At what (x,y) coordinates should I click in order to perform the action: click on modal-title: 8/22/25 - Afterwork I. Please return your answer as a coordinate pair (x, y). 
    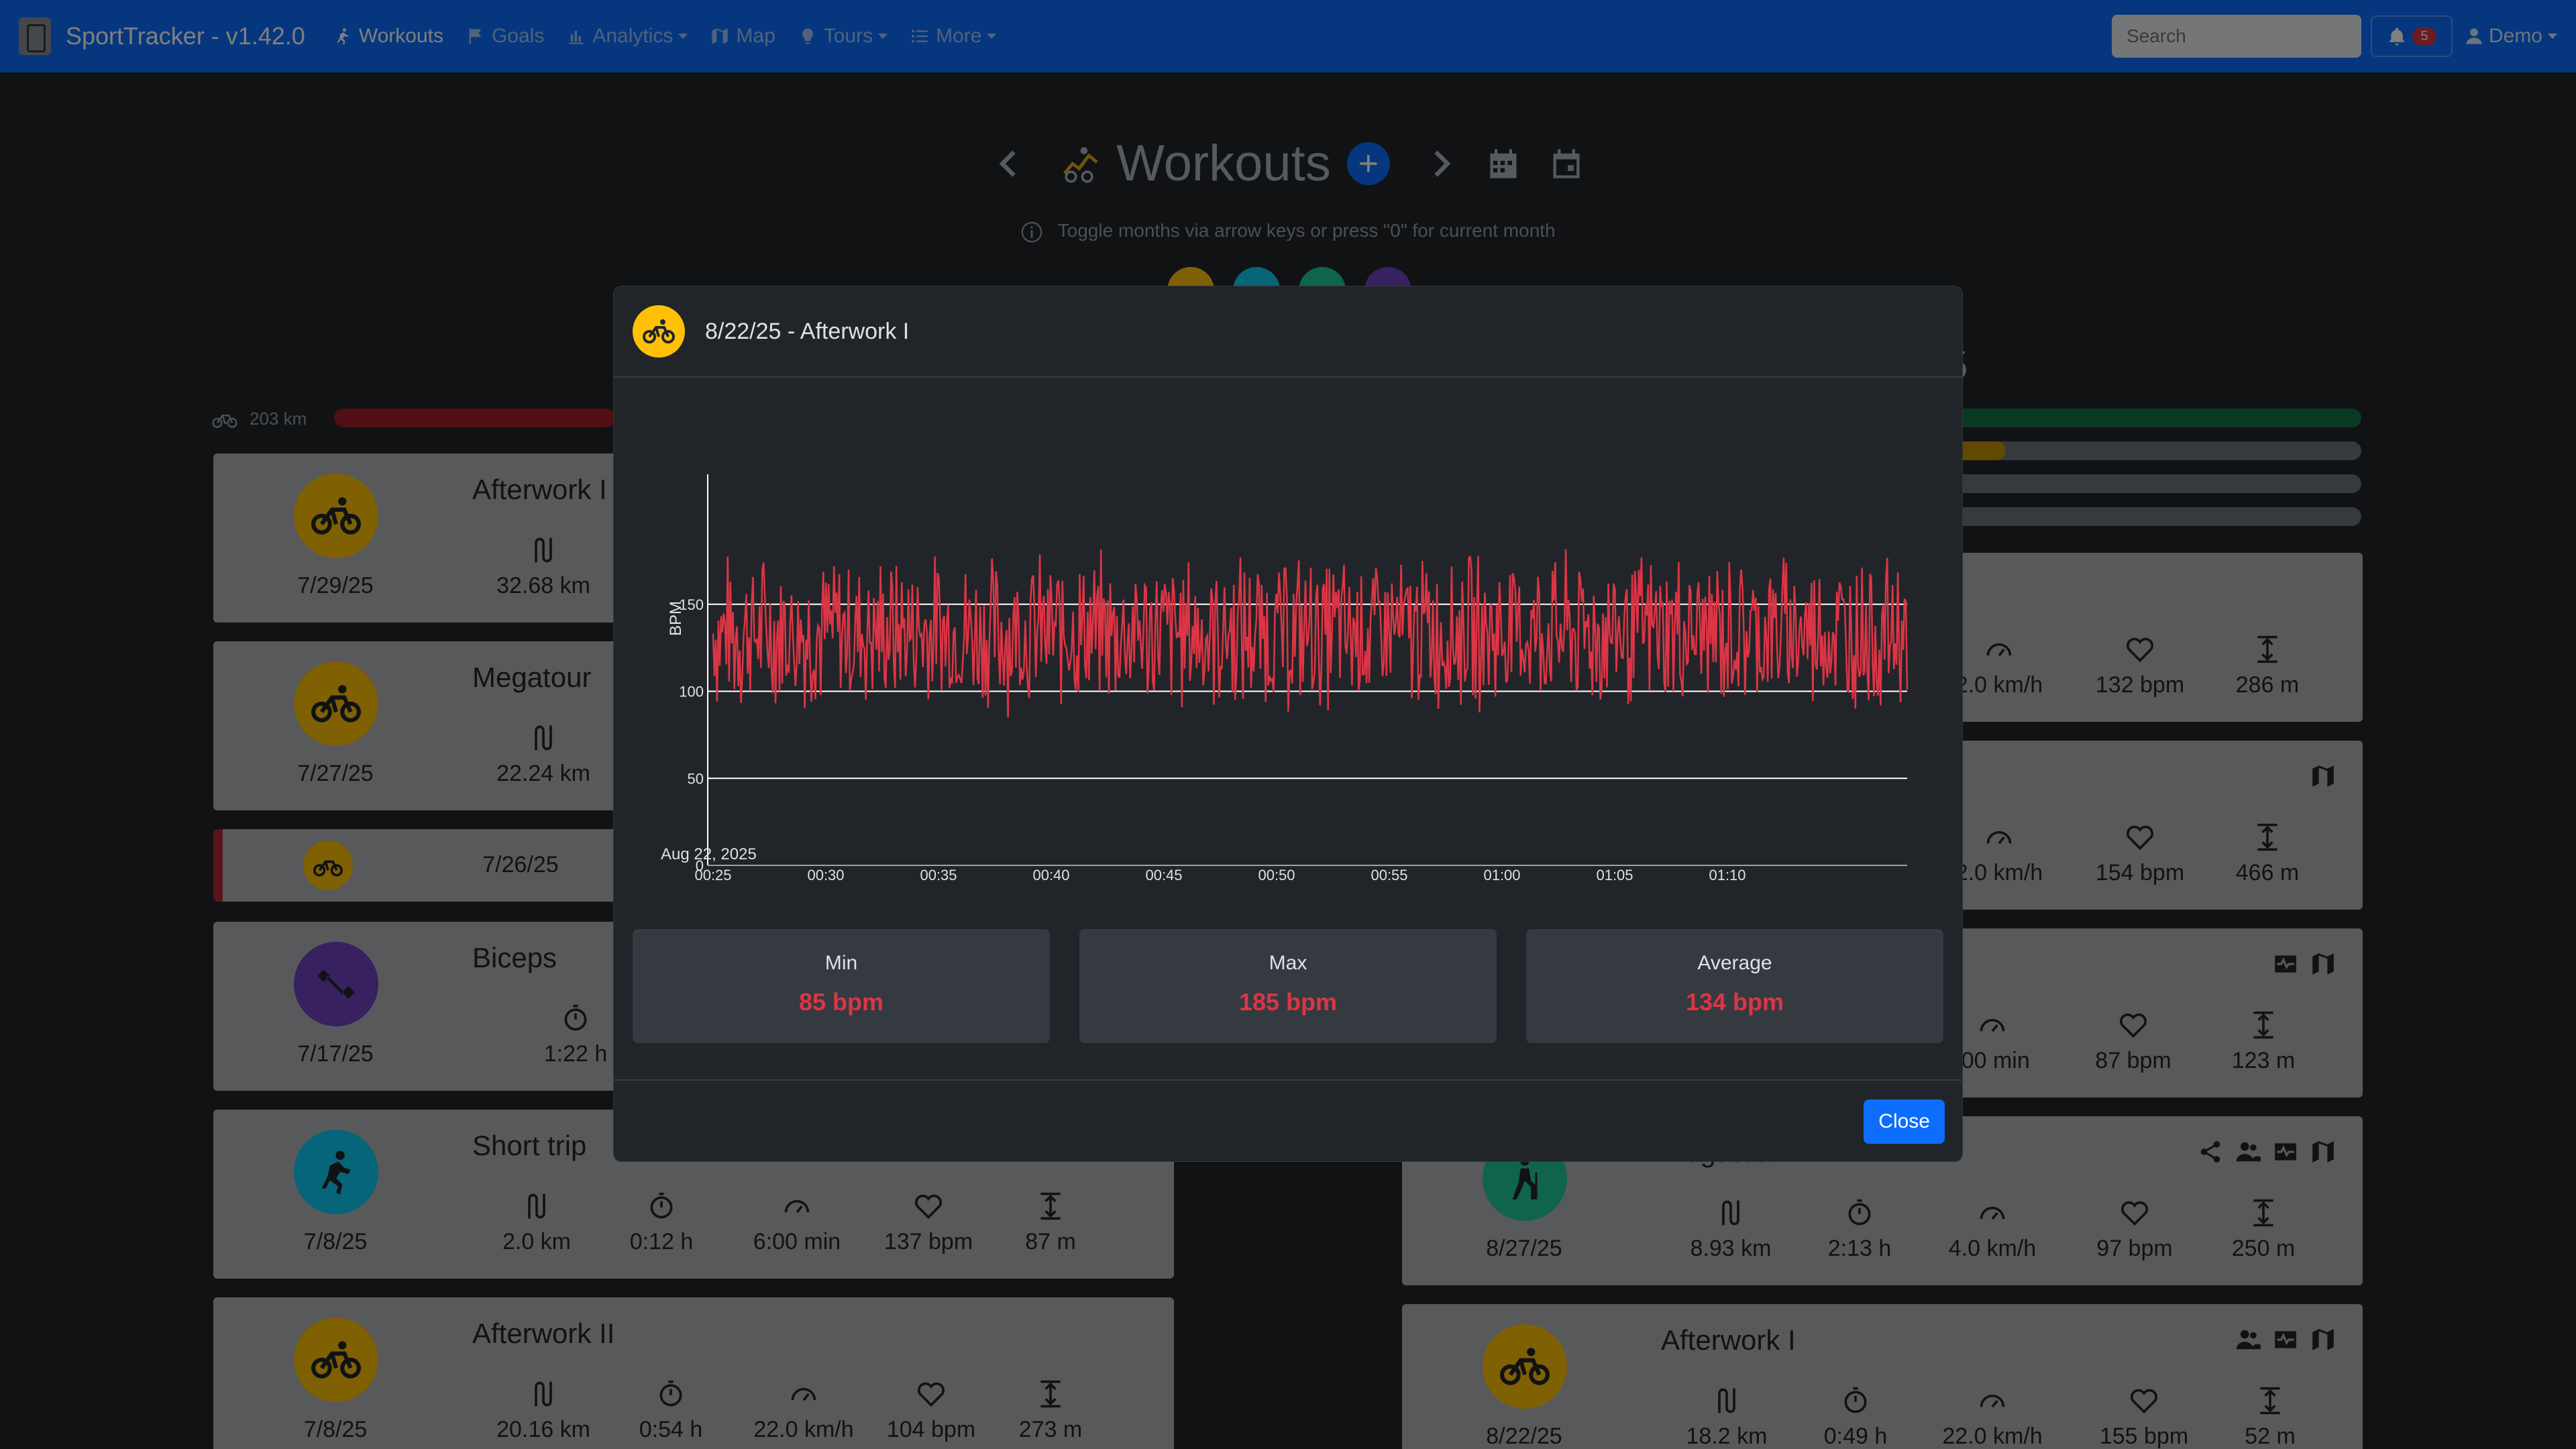
    Looking at the image, I should click on (807, 331).